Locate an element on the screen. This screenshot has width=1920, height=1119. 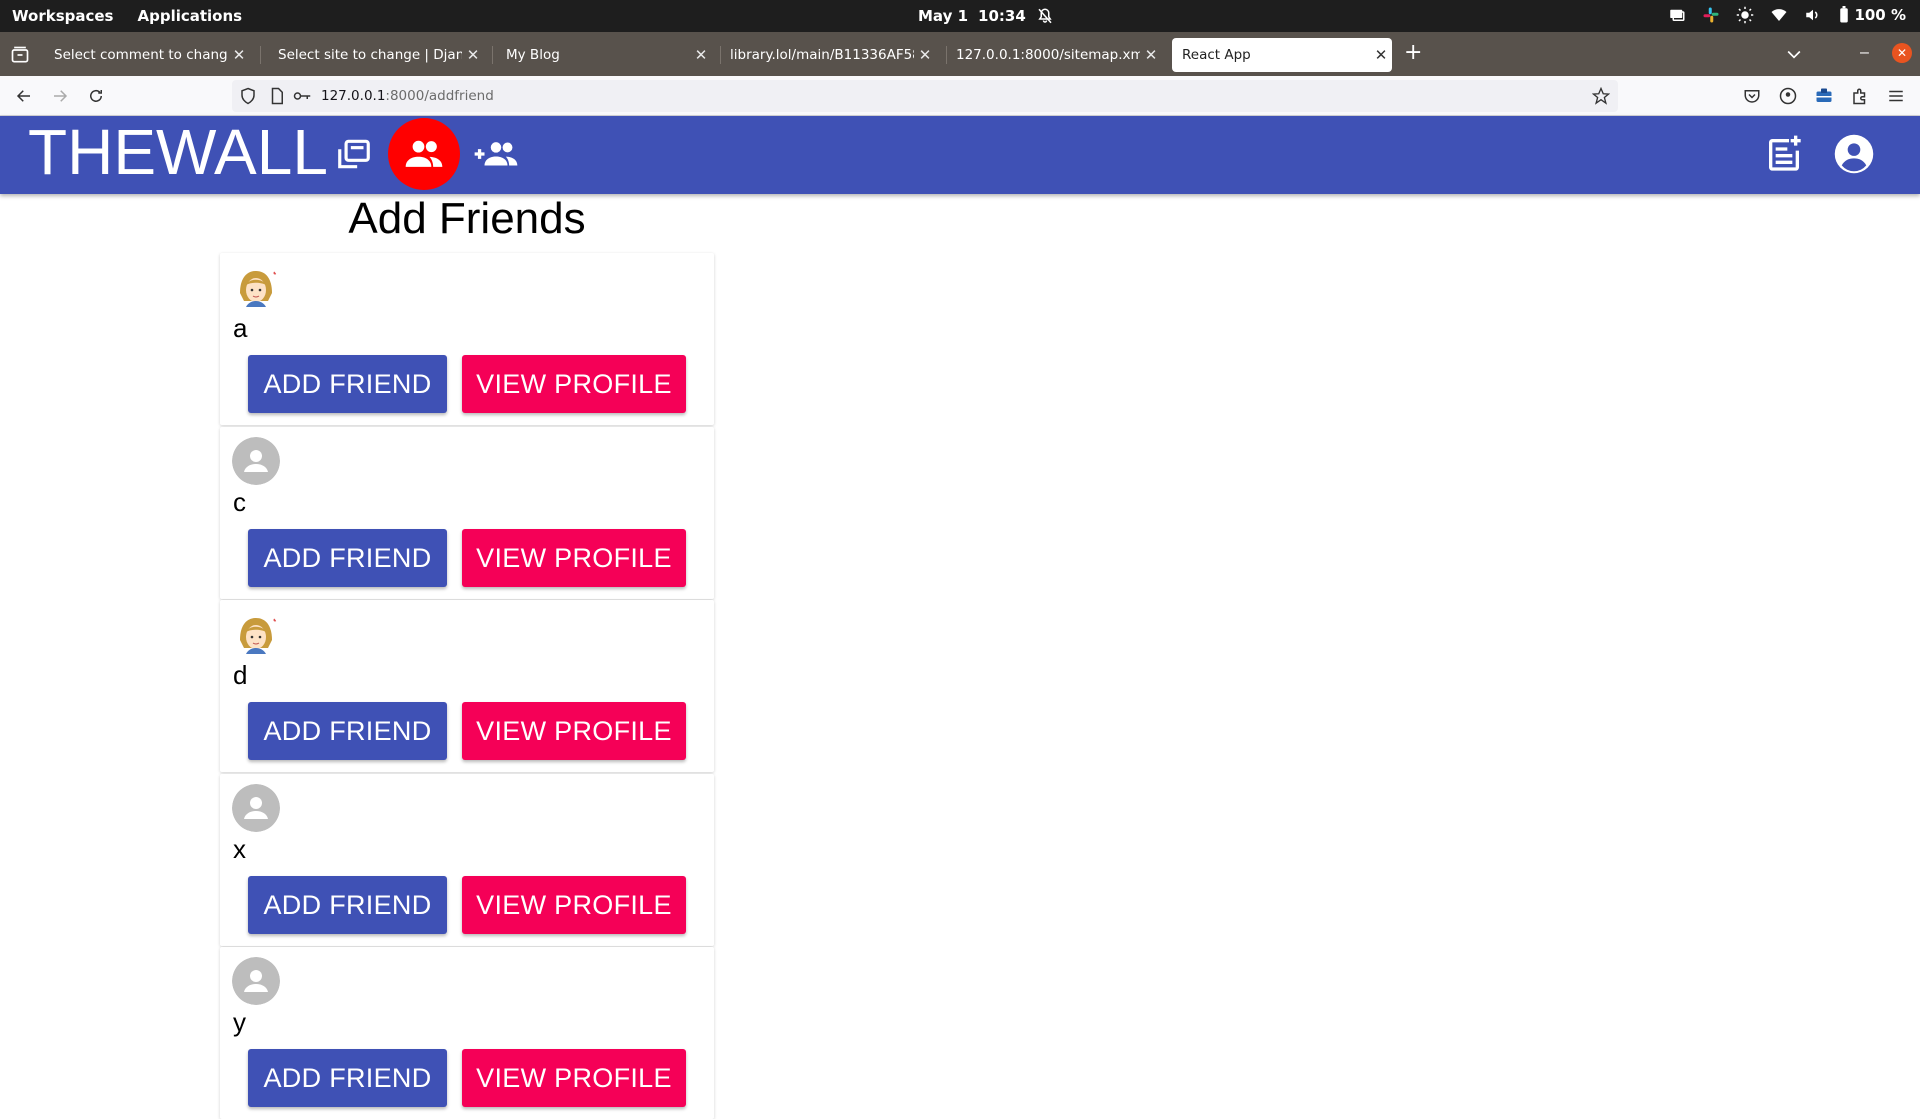
minimize-window-icon: – is located at coordinates (1864, 53).